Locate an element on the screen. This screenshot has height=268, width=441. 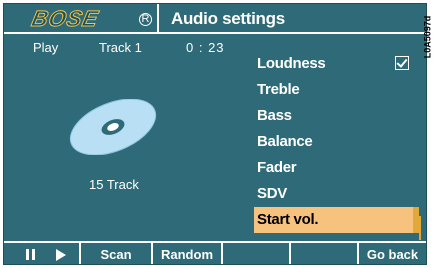
menu-item-loudness: Loudness is located at coordinates (336, 64).